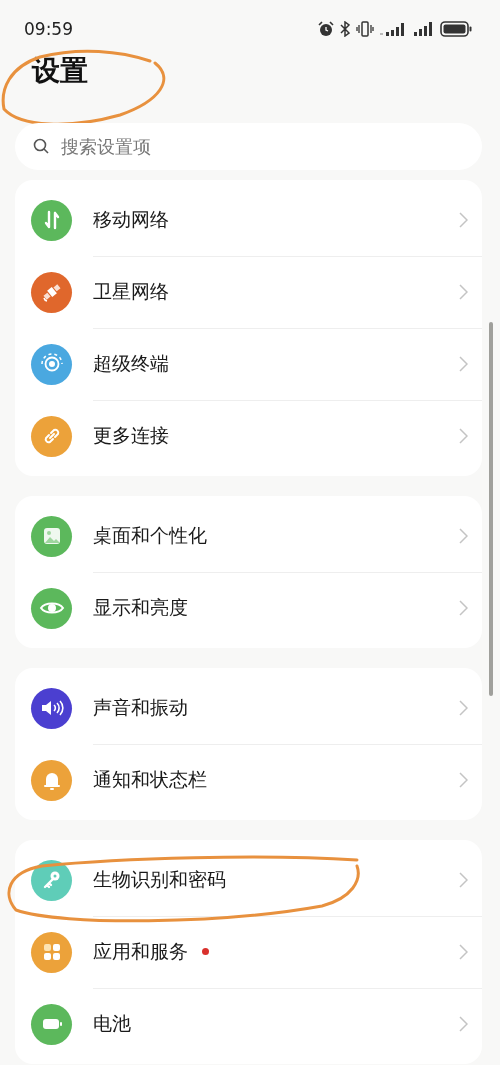 The width and height of the screenshot is (500, 1065). I want to click on bluetooth-icon, so click(345, 29).